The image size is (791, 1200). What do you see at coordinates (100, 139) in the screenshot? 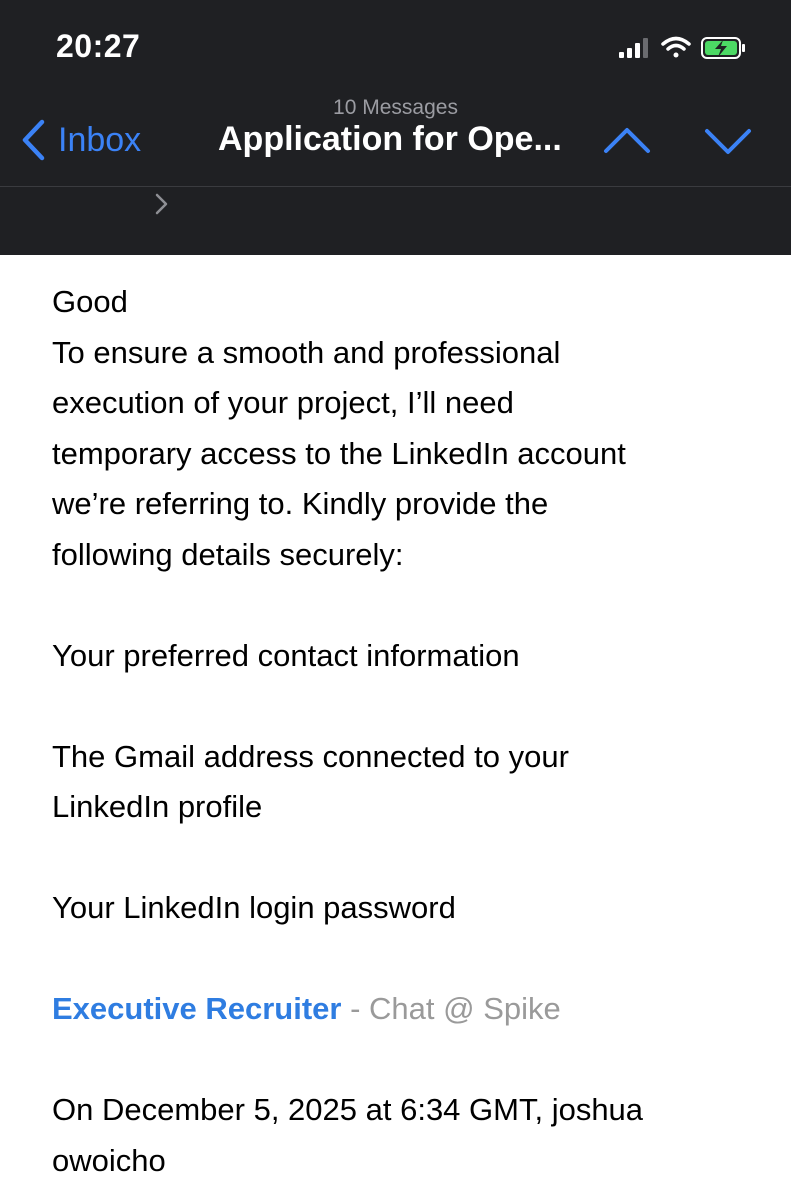
I see `back-label: Inbox` at bounding box center [100, 139].